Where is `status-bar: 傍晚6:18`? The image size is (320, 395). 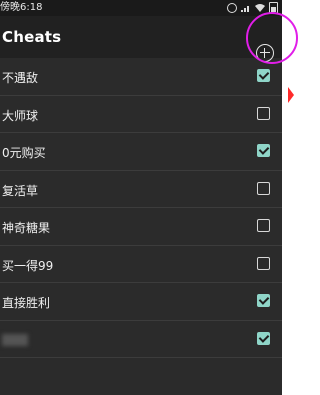 status-bar: 傍晚6:18 is located at coordinates (141, 8).